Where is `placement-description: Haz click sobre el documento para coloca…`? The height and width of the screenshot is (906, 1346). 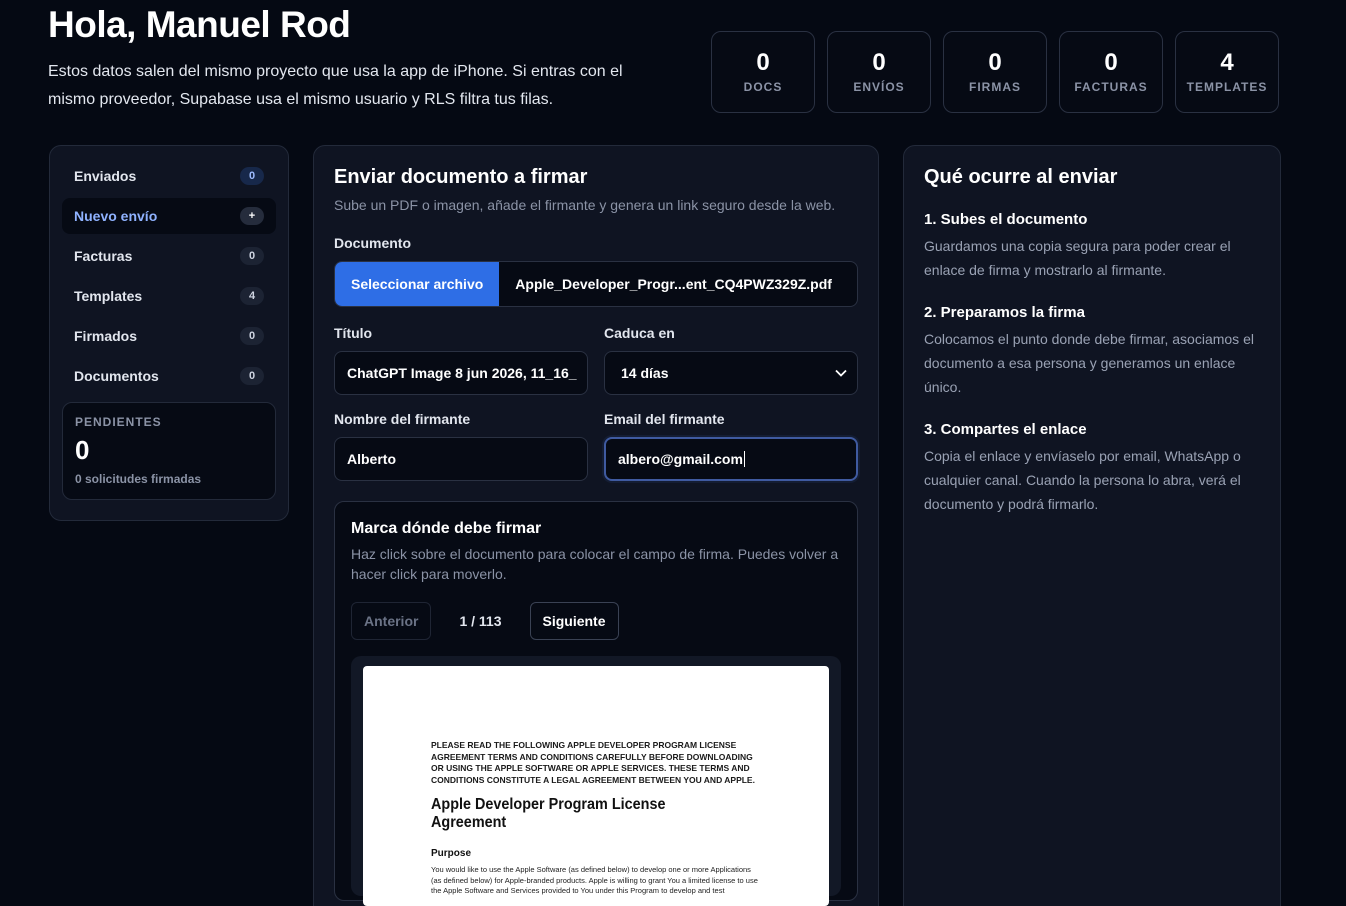
placement-description: Haz click sobre el documento para coloca… is located at coordinates (595, 564).